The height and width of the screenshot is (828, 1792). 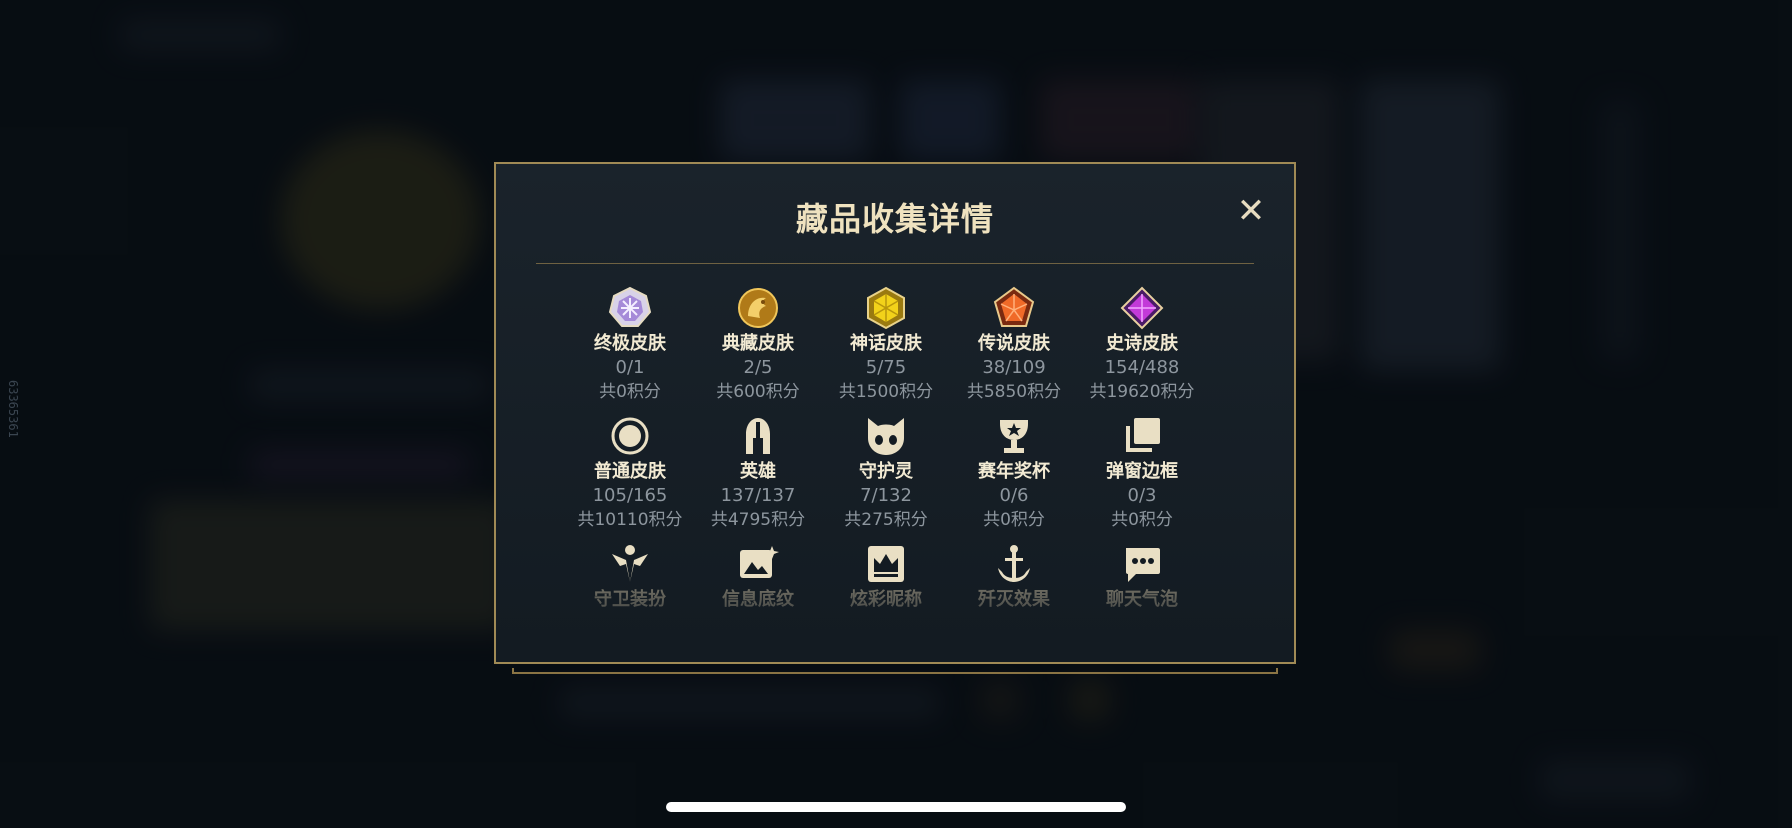 I want to click on item-count: 2/5, so click(x=758, y=367).